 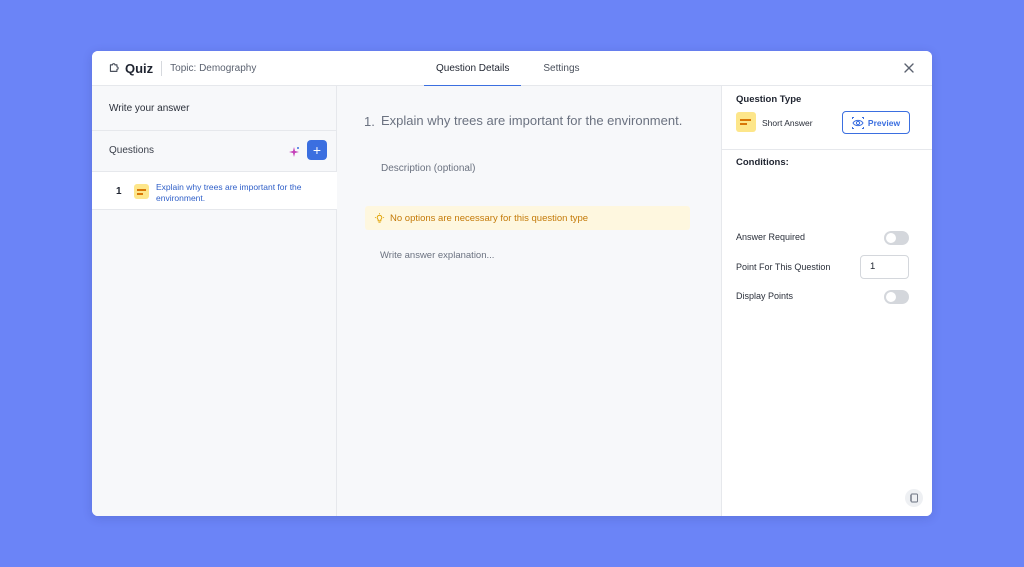 What do you see at coordinates (765, 296) in the screenshot?
I see `display-points-label: Display Points` at bounding box center [765, 296].